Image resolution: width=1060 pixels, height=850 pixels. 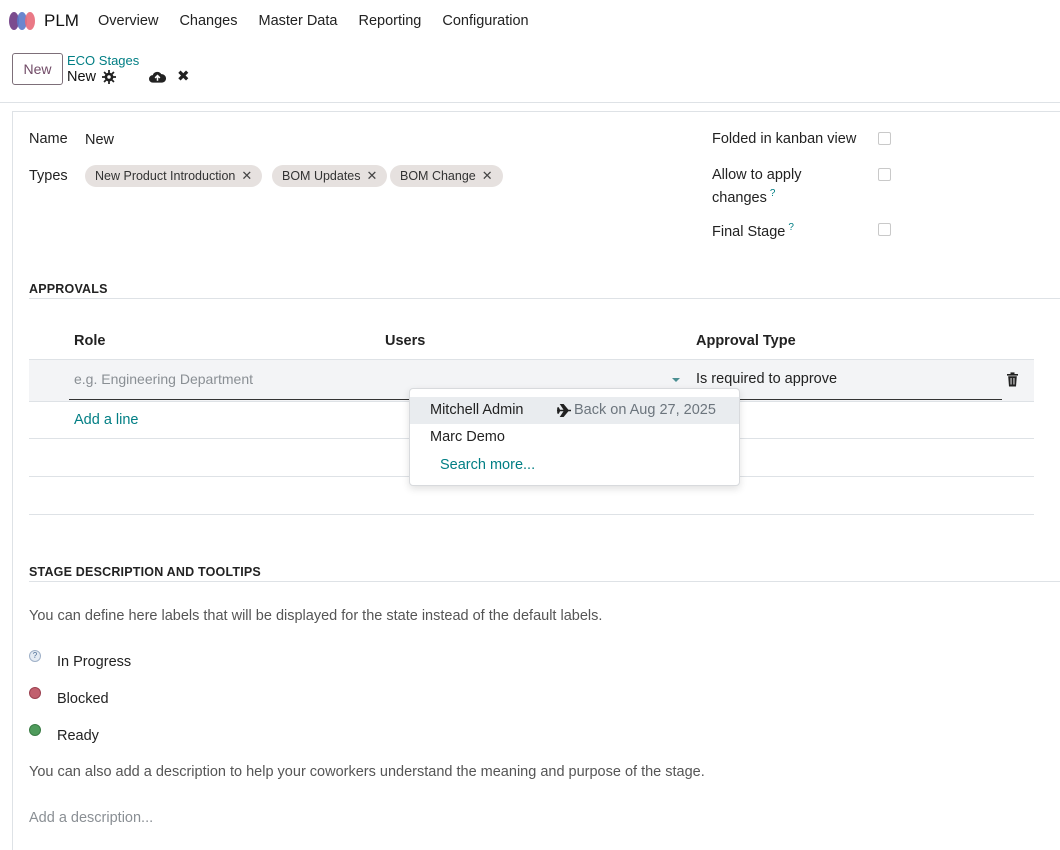 What do you see at coordinates (645, 410) in the screenshot?
I see `out-of-office-status: Back on Aug 27, 2025` at bounding box center [645, 410].